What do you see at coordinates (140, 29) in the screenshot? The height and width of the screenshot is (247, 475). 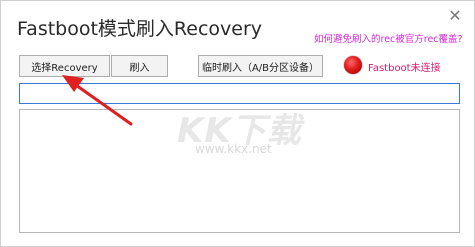 I see `window-title: Fastboot模式刷入Recovery` at bounding box center [140, 29].